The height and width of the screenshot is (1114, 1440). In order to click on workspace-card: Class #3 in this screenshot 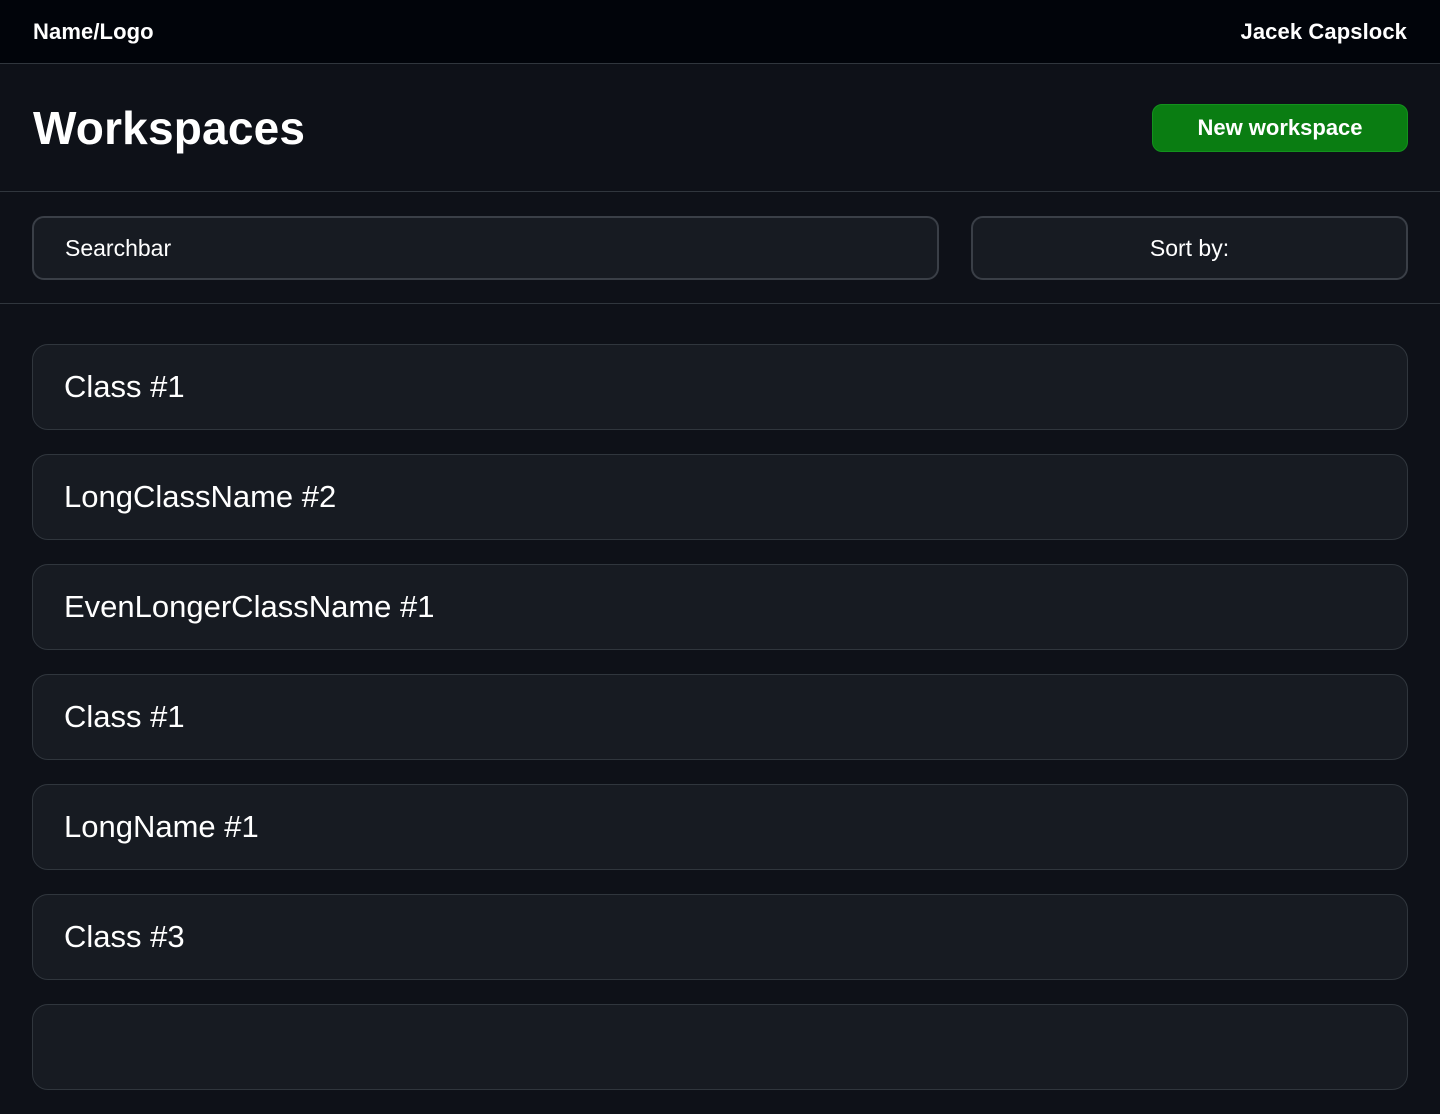, I will do `click(720, 937)`.